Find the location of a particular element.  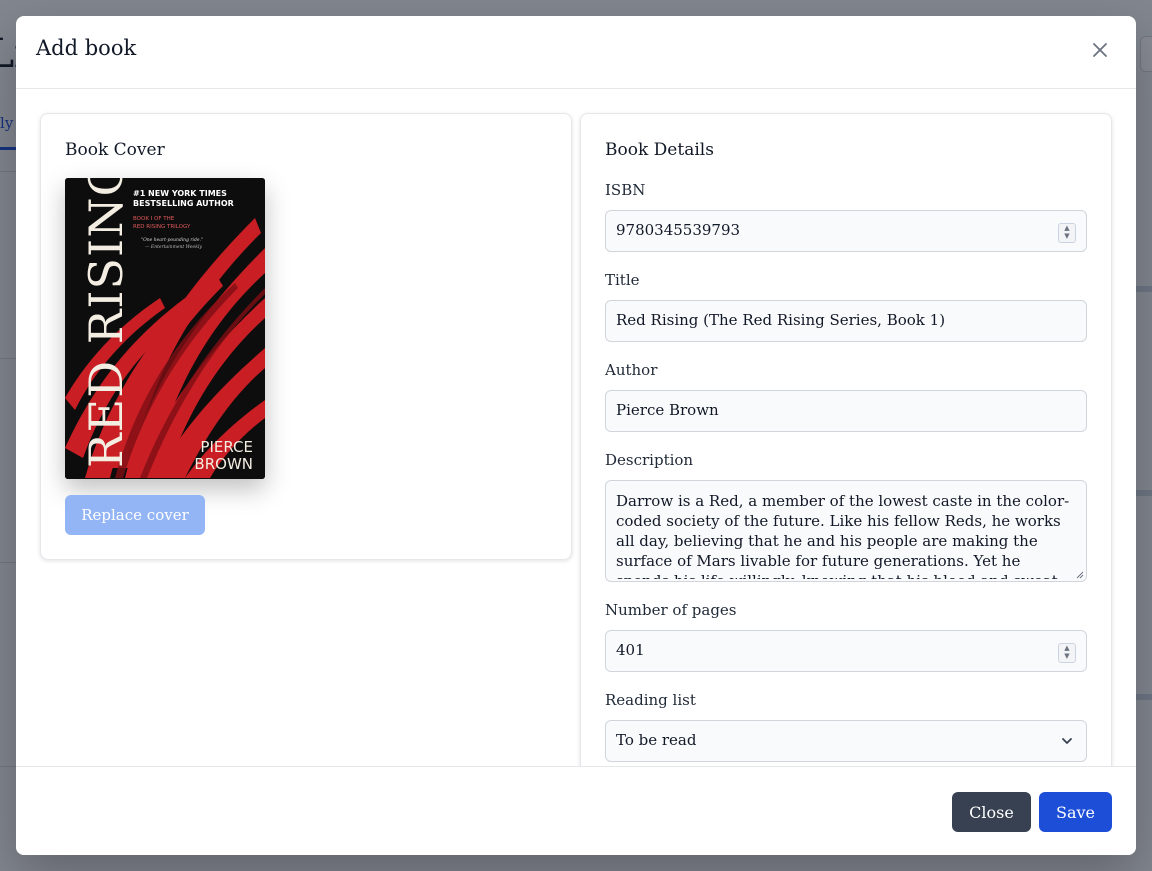

modal-footer: Close Save is located at coordinates (576, 810).